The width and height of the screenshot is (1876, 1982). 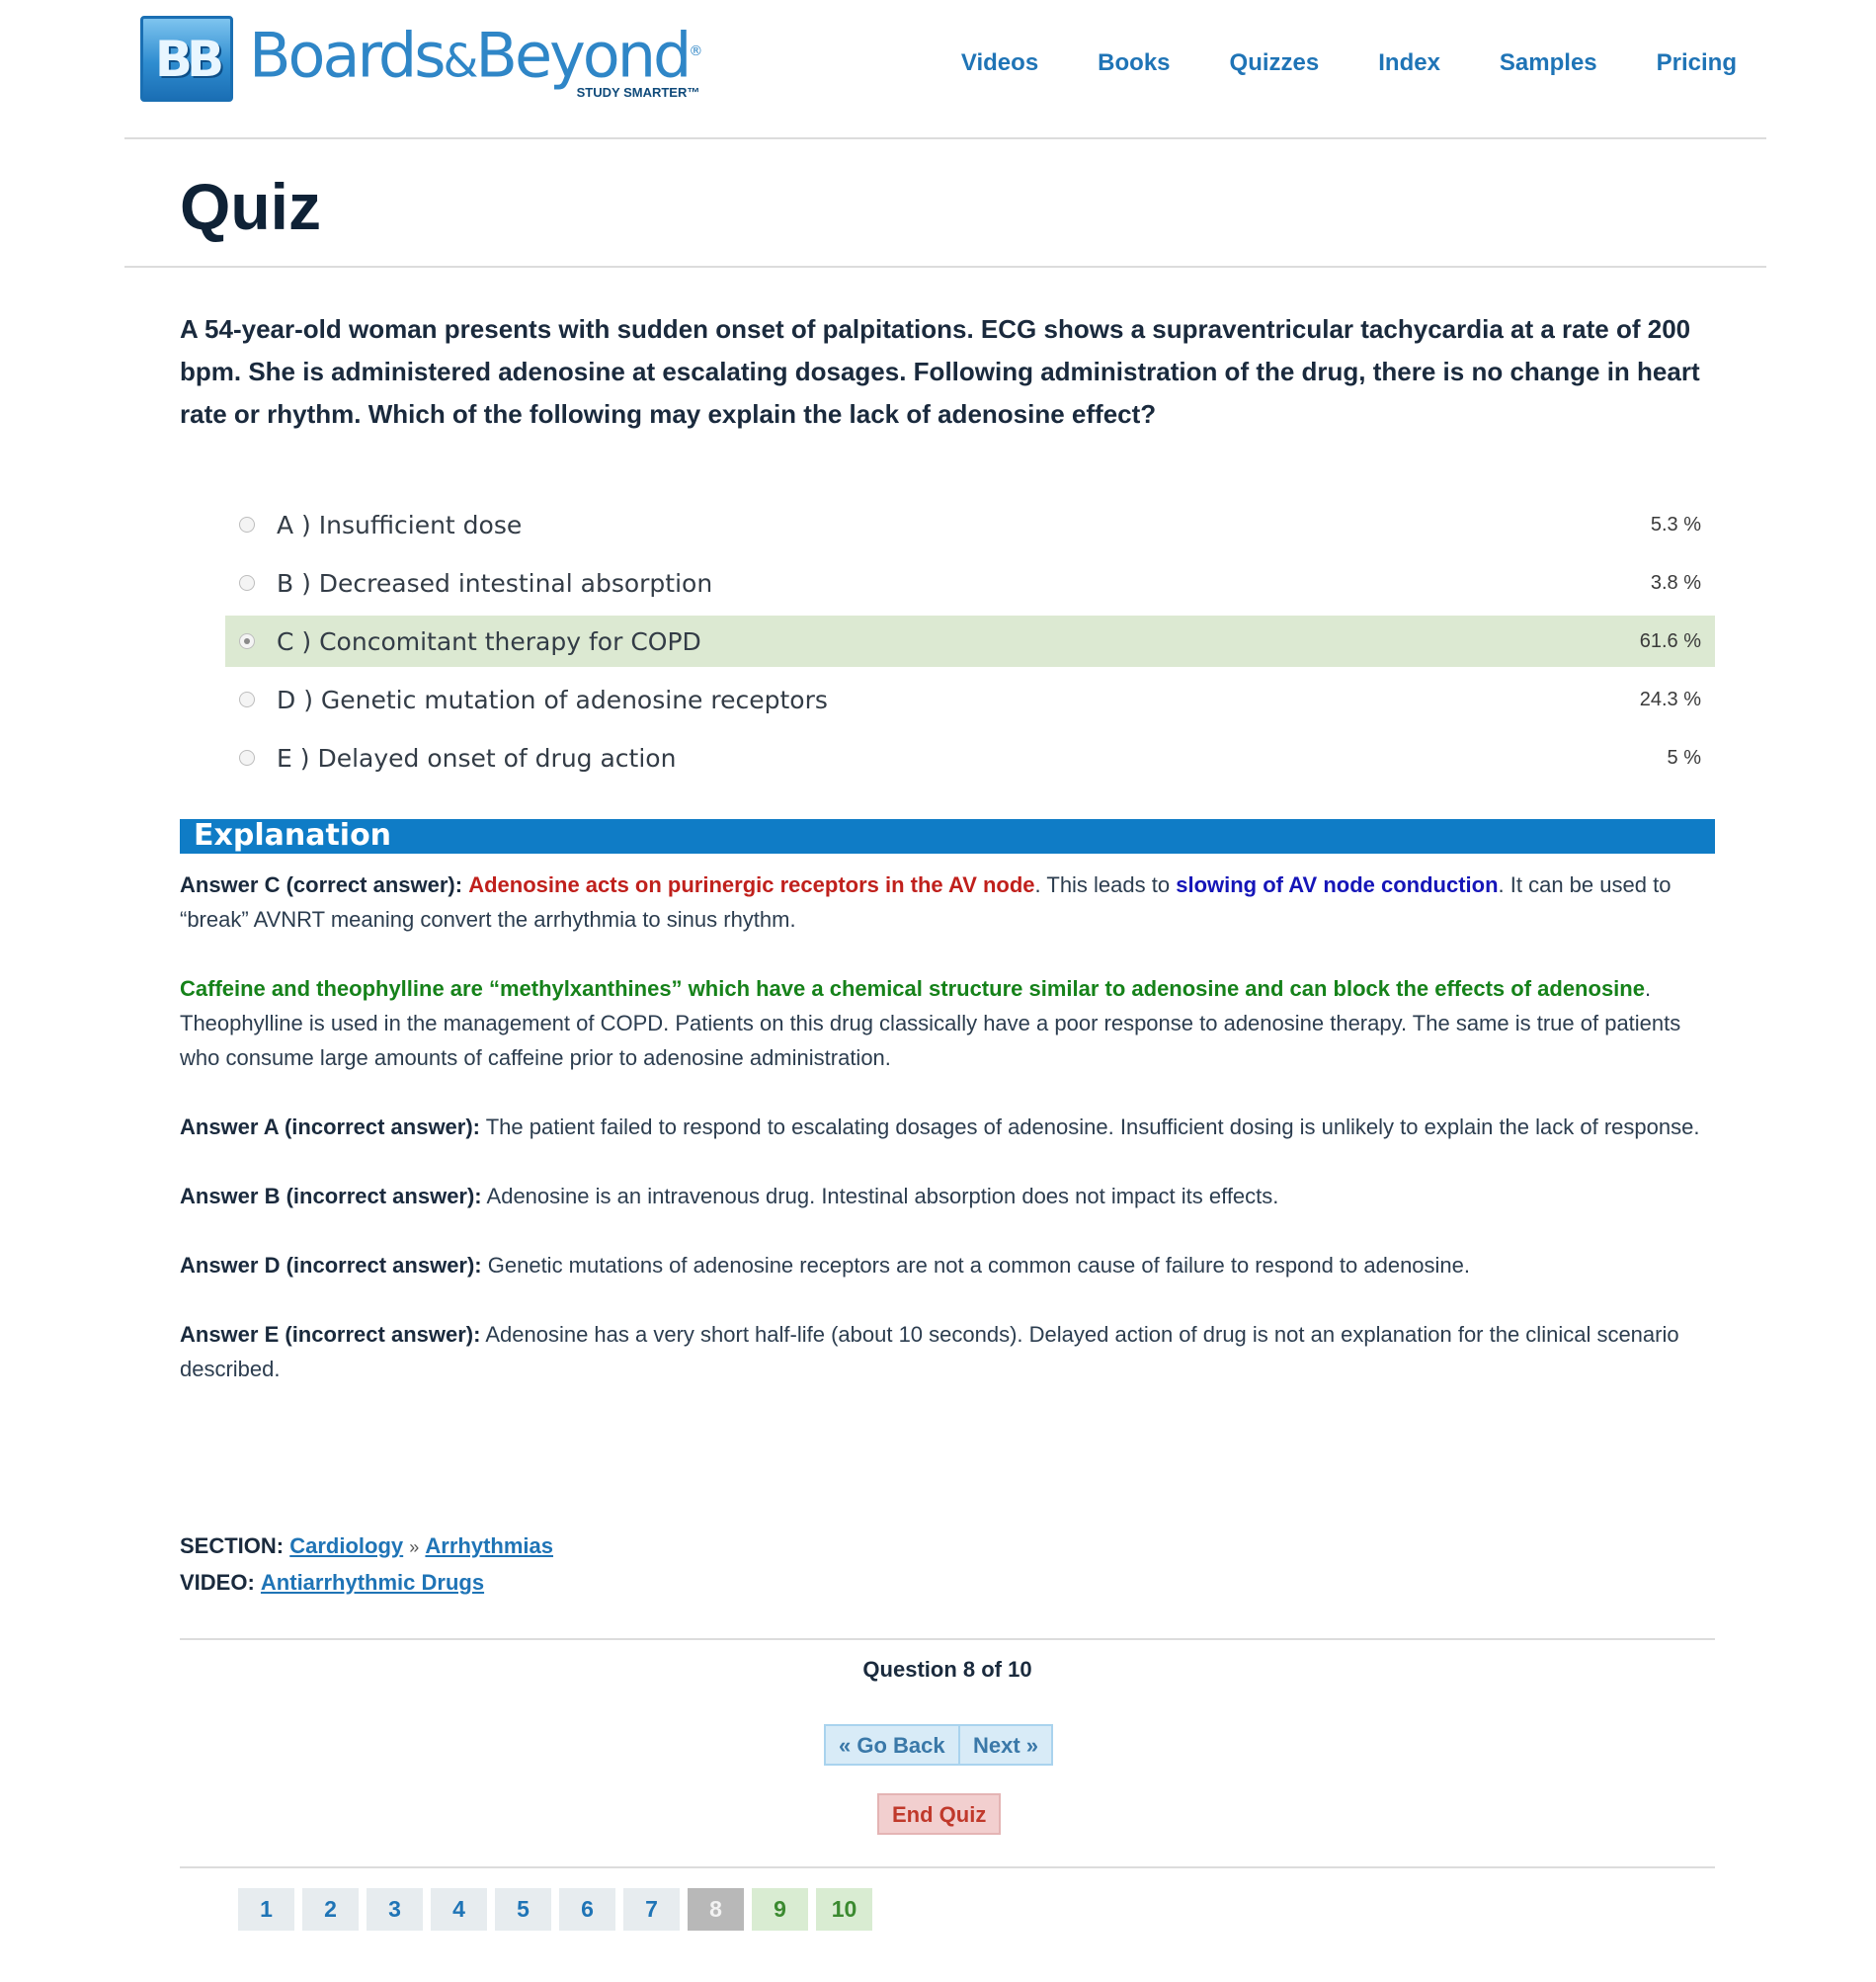 I want to click on nav-videos: Videos, so click(x=1000, y=63).